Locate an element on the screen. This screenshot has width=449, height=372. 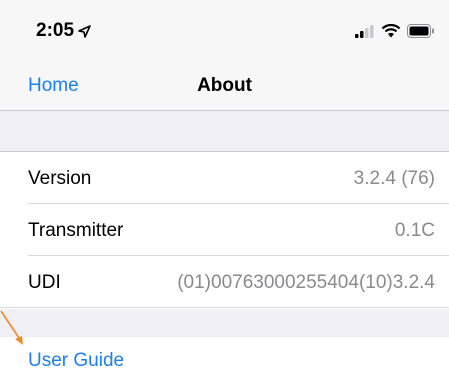
user-guide-link: User Guide is located at coordinates (76, 361).